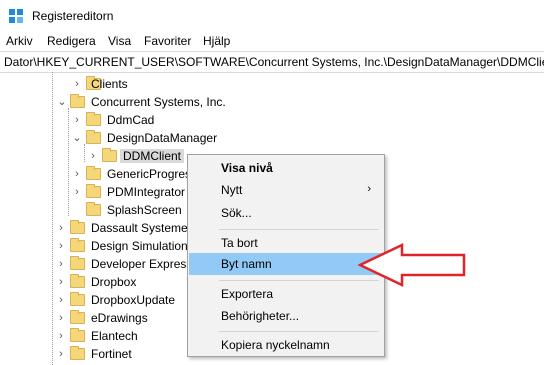  What do you see at coordinates (286, 294) in the screenshot?
I see `menu-item-export: Exportera` at bounding box center [286, 294].